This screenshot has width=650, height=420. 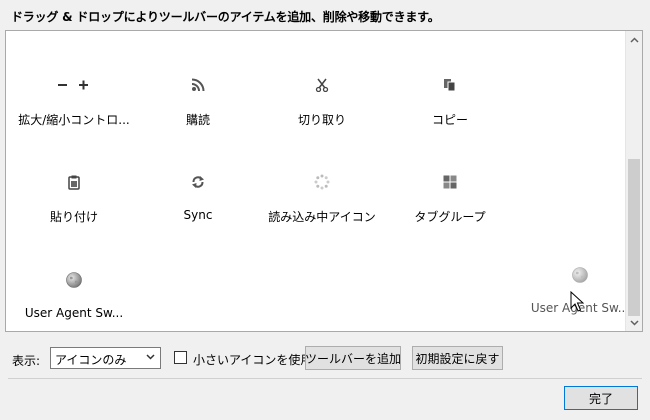 What do you see at coordinates (450, 217) in the screenshot?
I see `palette-item-label: タブグループ` at bounding box center [450, 217].